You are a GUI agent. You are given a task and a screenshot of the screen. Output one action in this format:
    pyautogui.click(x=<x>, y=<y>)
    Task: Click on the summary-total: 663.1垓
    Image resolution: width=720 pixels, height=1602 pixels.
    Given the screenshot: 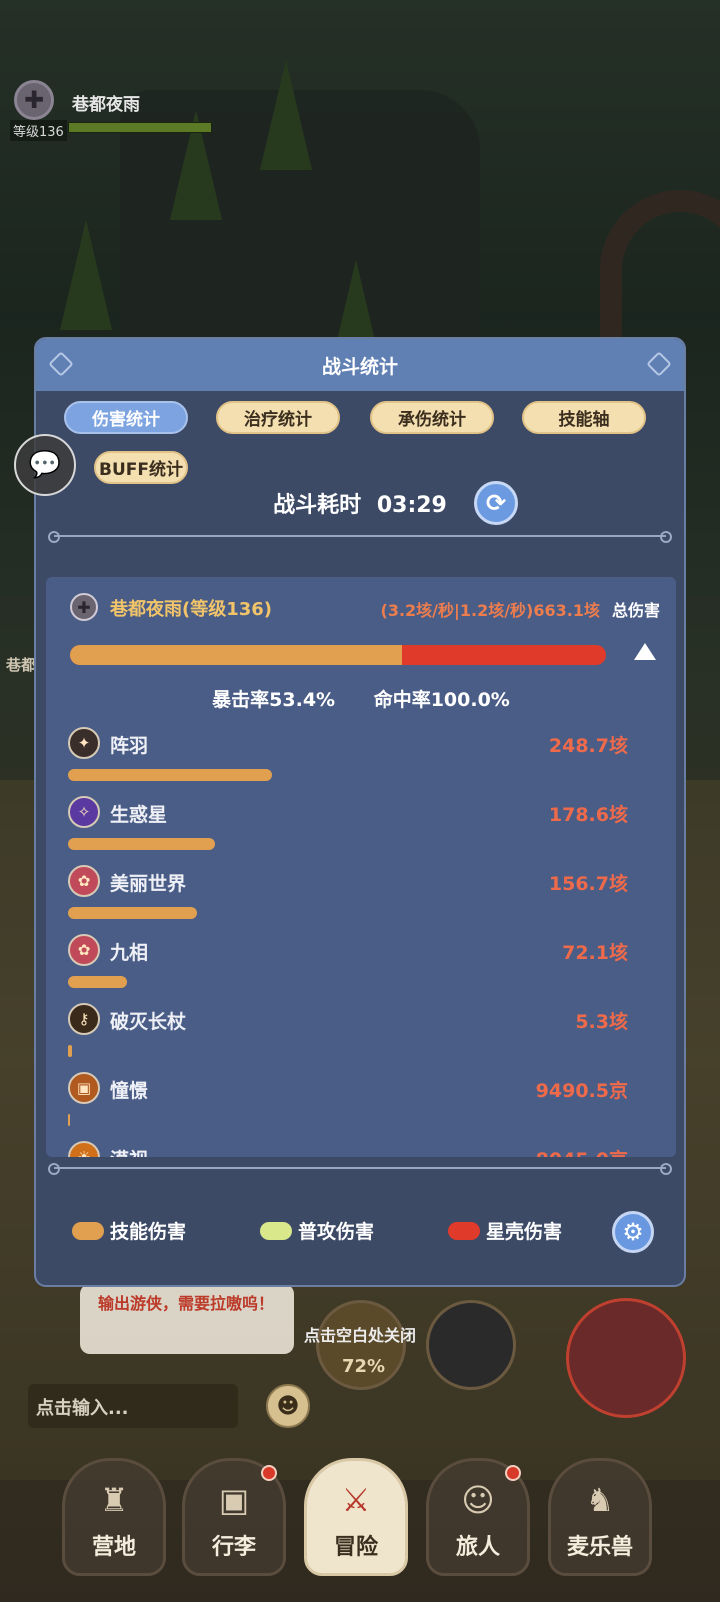 What is the action you would take?
    pyautogui.click(x=566, y=610)
    